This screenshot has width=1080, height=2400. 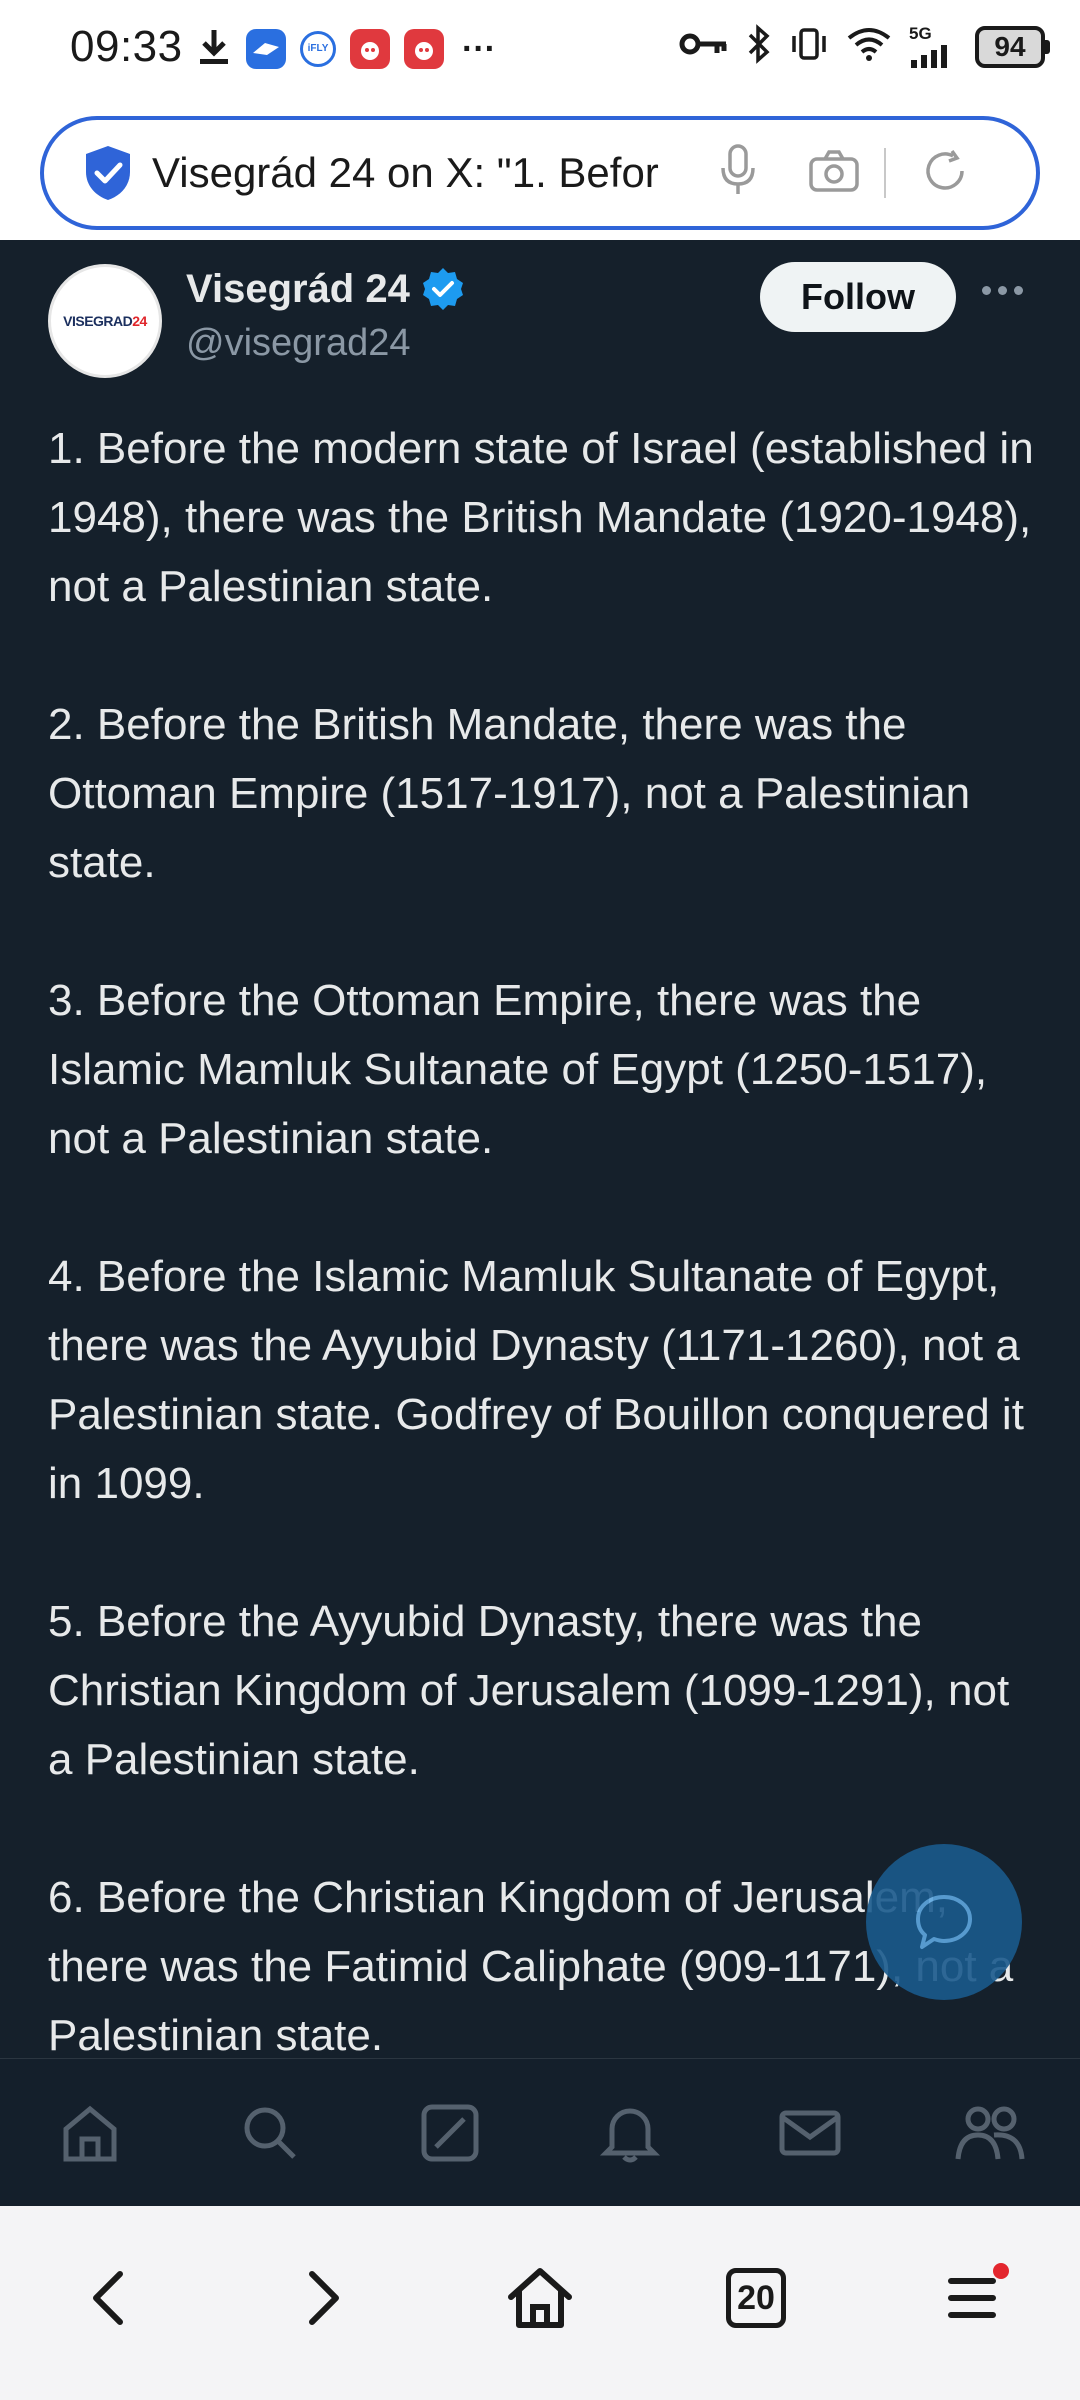 What do you see at coordinates (630, 2133) in the screenshot?
I see `notifications-nav-icon` at bounding box center [630, 2133].